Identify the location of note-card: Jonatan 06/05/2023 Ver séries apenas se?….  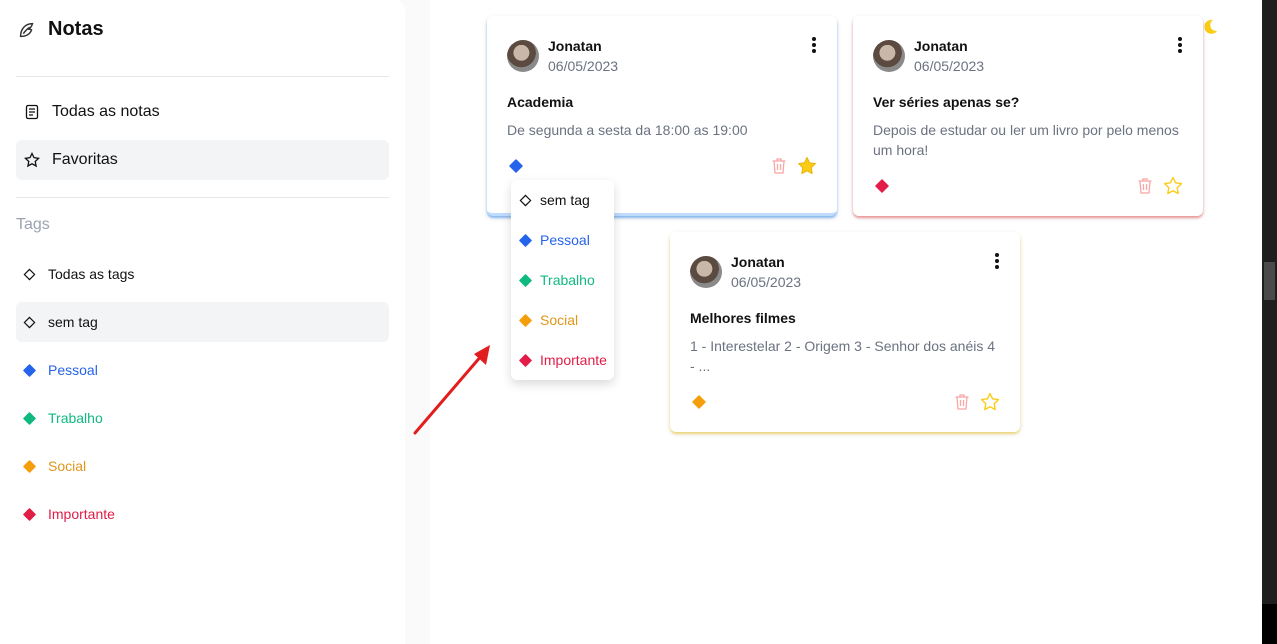
(1028, 116).